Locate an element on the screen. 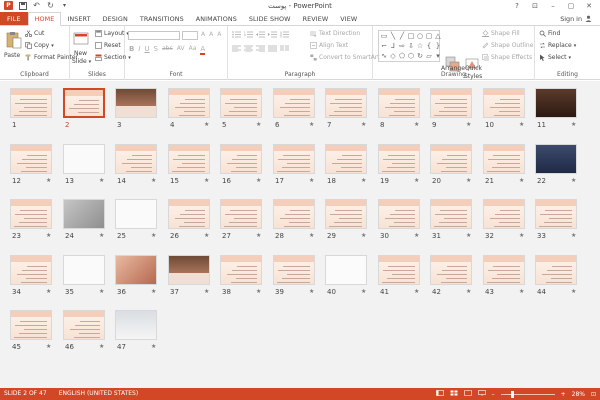 The height and width of the screenshot is (400, 600). paste-button: Paste is located at coordinates (12, 55).